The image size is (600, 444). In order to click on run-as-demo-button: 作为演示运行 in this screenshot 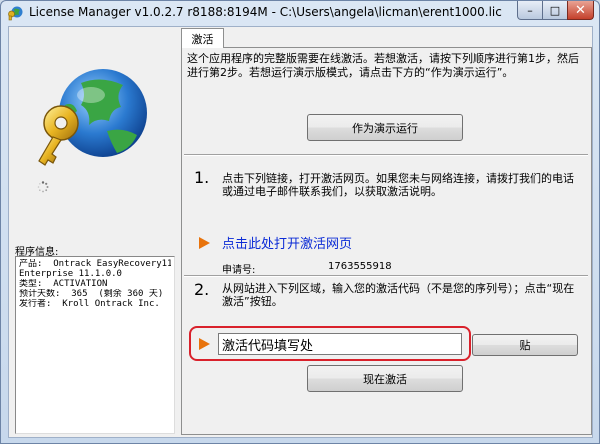, I will do `click(385, 127)`.